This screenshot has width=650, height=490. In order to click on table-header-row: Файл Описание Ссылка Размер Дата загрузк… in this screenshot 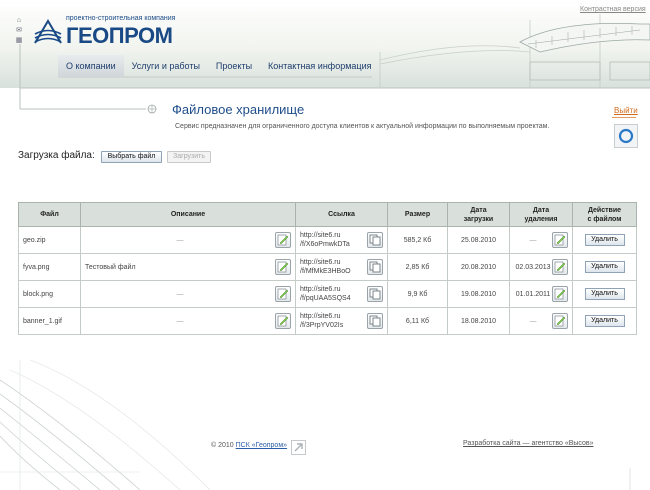, I will do `click(327, 214)`.